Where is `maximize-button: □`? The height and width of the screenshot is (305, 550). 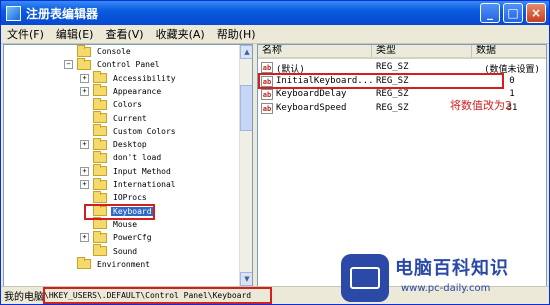
maximize-button: □ is located at coordinates (513, 13).